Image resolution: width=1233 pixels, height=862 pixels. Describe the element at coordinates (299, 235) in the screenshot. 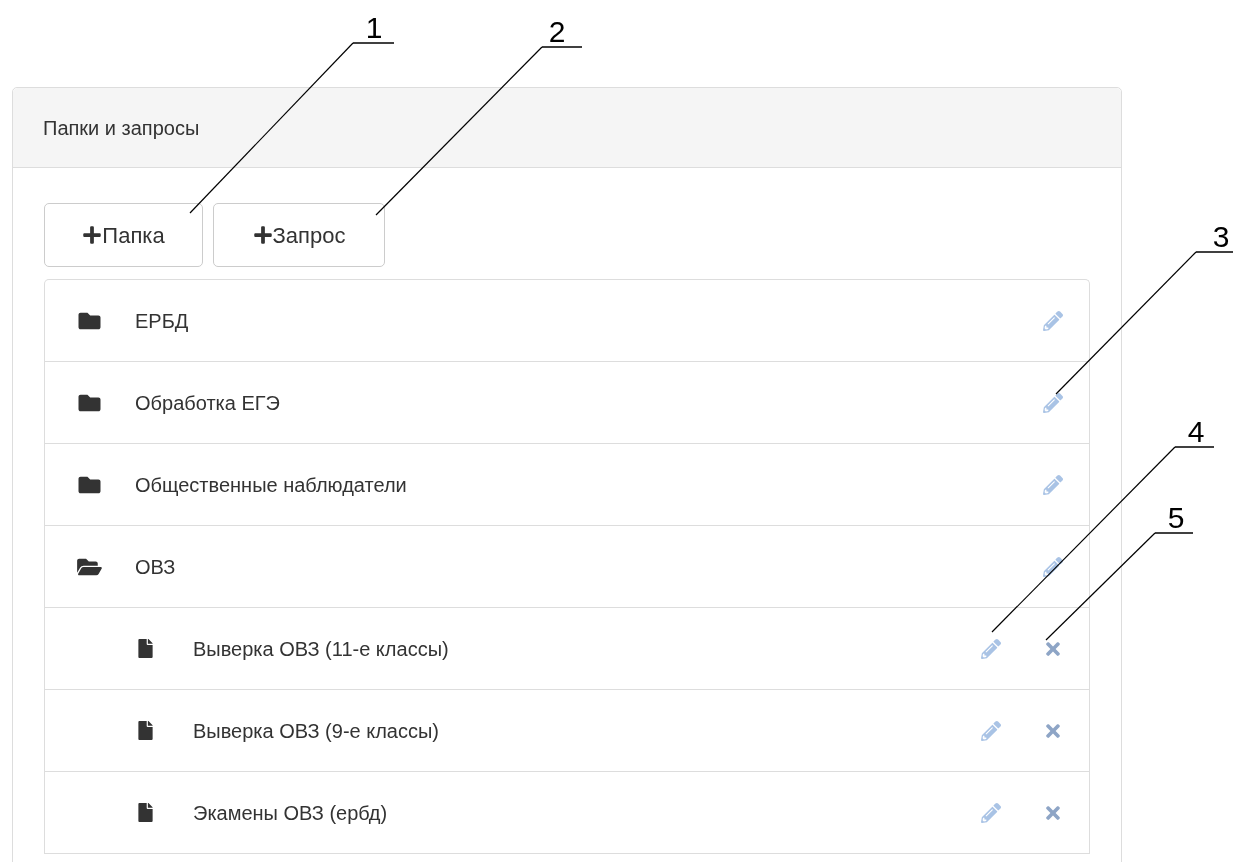

I see `add-button: Запрос` at that location.